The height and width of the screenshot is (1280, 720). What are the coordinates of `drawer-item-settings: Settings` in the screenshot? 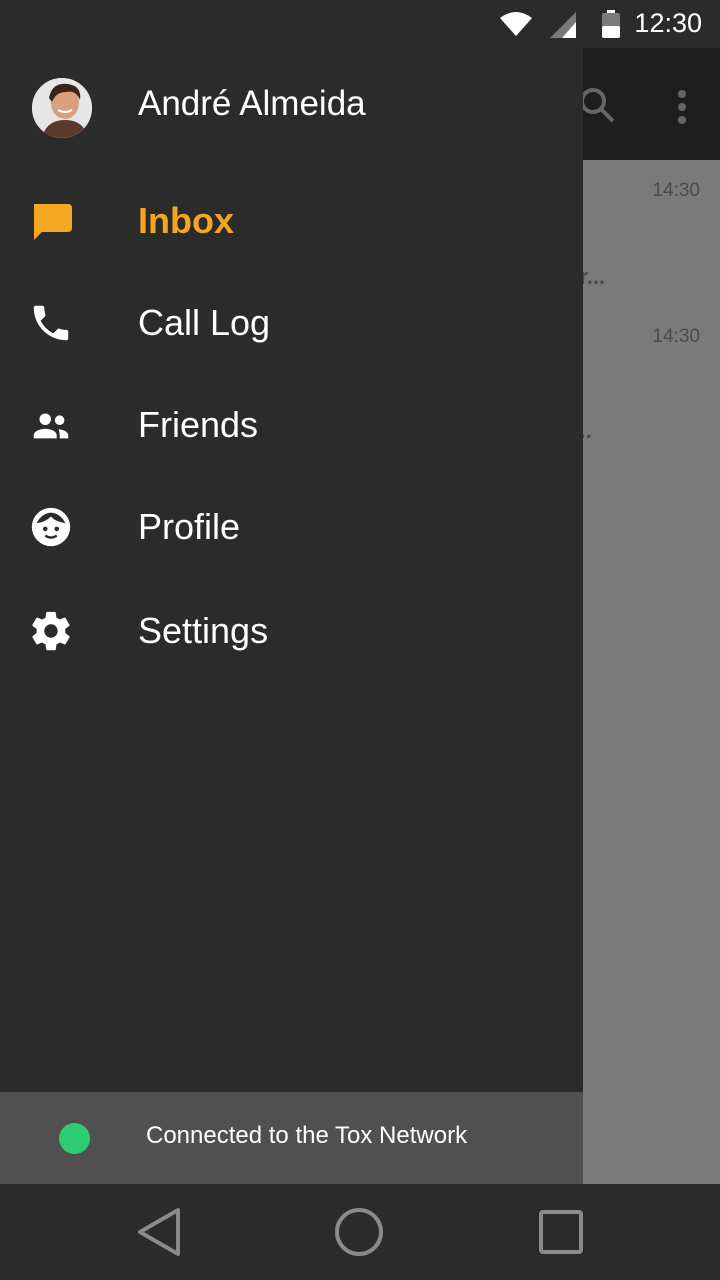 It's located at (291, 632).